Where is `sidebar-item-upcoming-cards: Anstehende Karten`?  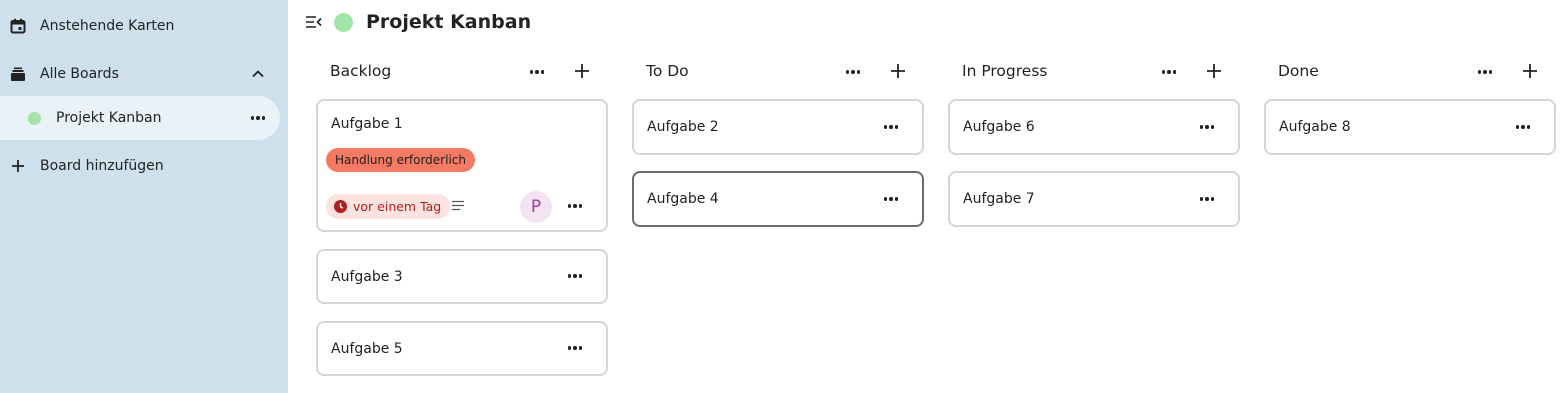
sidebar-item-upcoming-cards: Anstehende Karten is located at coordinates (140, 26).